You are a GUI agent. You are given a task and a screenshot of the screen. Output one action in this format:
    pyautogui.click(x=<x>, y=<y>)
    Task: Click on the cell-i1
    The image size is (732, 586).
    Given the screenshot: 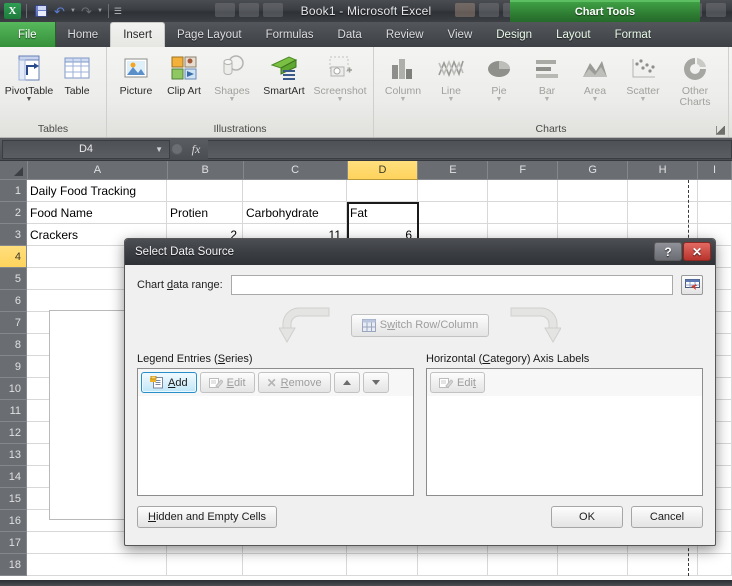 What is the action you would take?
    pyautogui.click(x=715, y=191)
    